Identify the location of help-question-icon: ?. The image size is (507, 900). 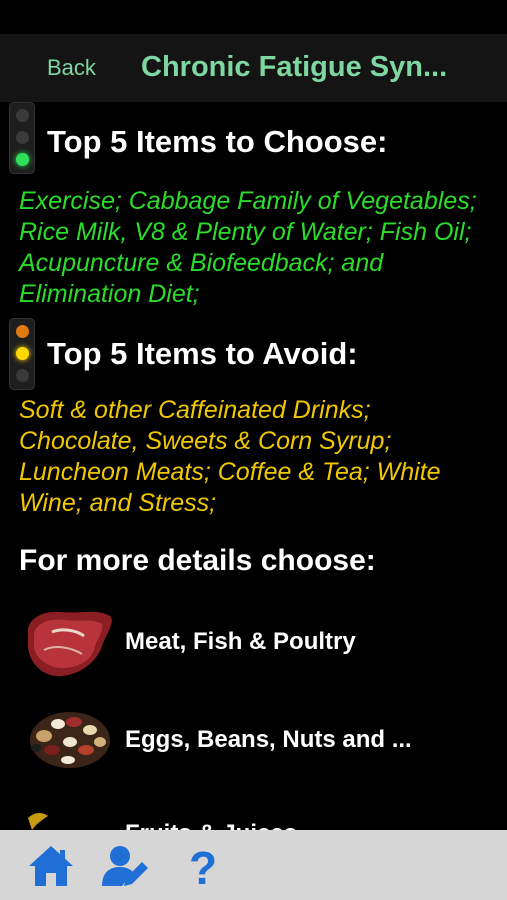
(203, 866).